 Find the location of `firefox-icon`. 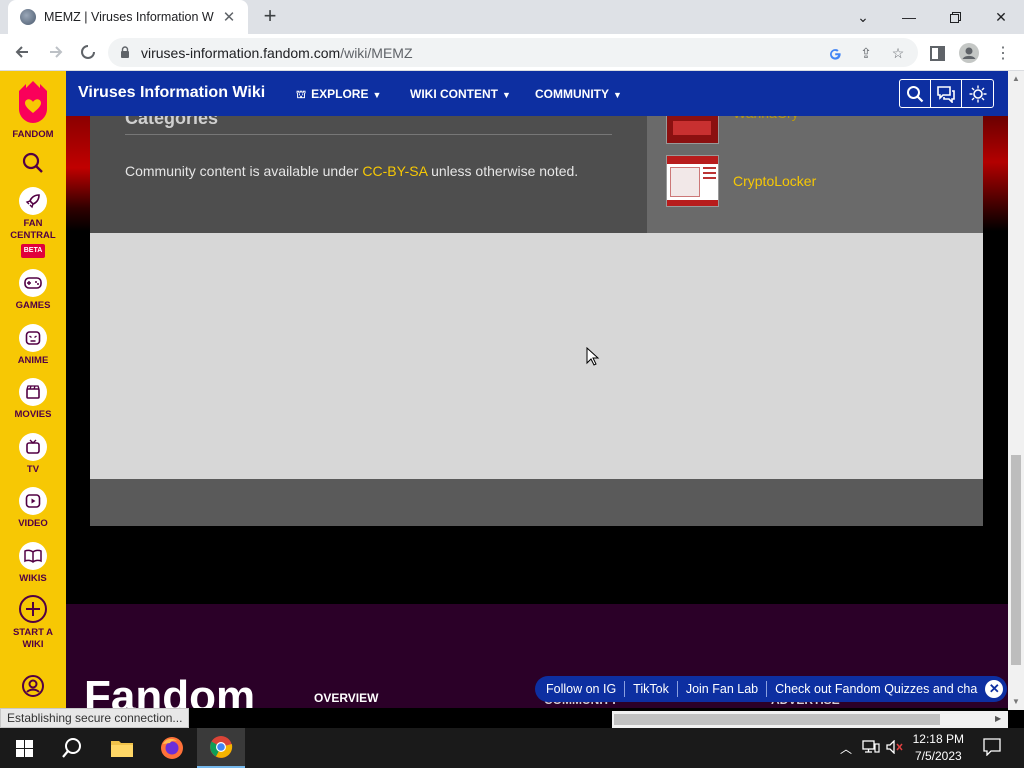

firefox-icon is located at coordinates (172, 748).